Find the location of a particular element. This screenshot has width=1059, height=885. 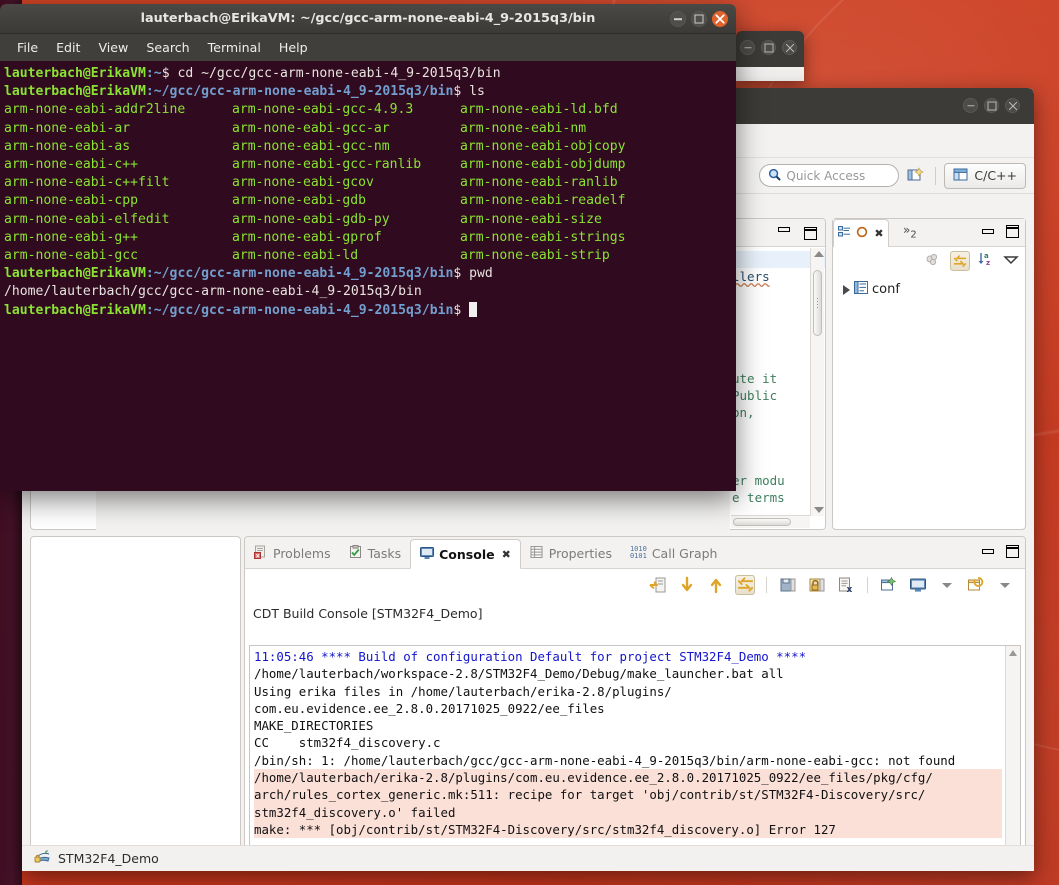

ls-entry: arm-none-eabi-objdump is located at coordinates (543, 165).